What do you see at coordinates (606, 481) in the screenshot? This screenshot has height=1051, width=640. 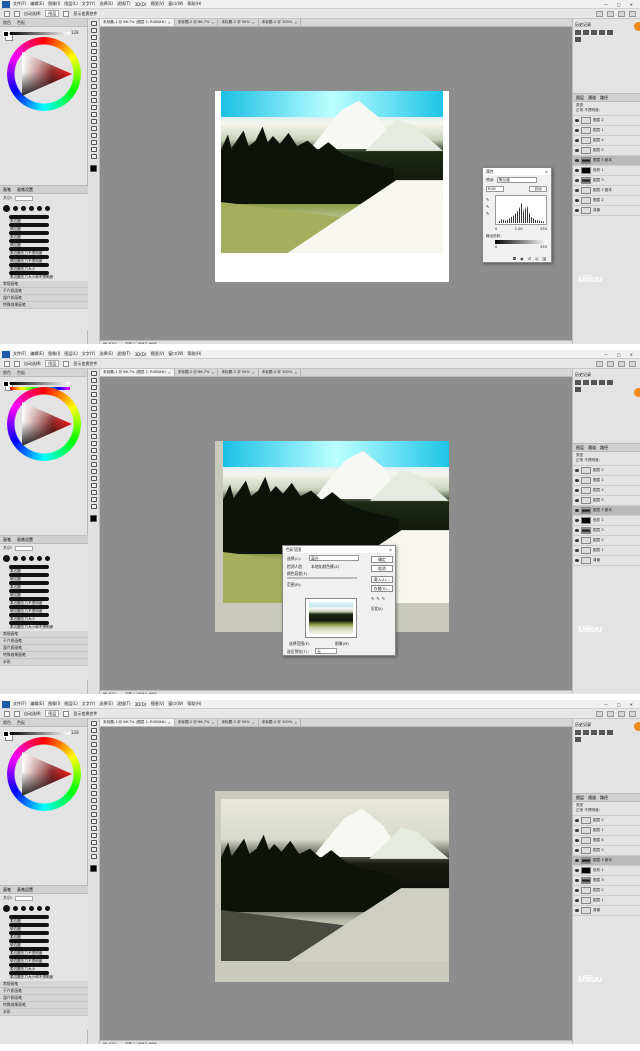 I see `layer-row: 图层 1` at bounding box center [606, 481].